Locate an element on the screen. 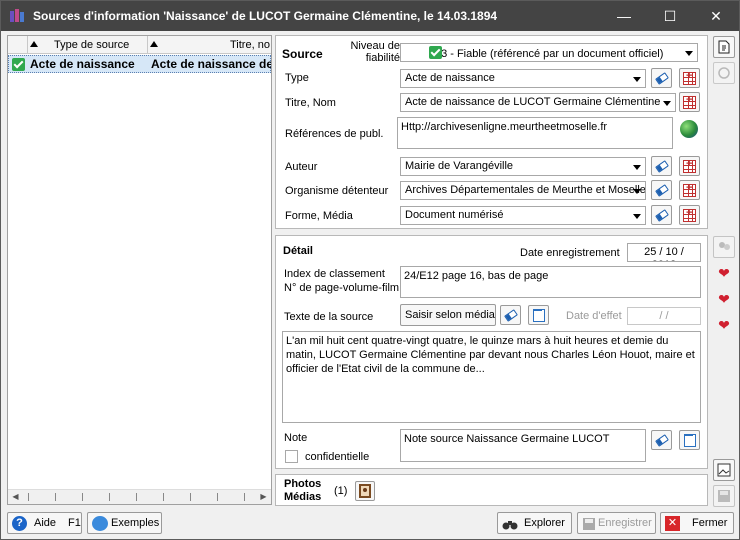 This screenshot has height=540, width=740. forme-select: Document numérisé is located at coordinates (523, 215).